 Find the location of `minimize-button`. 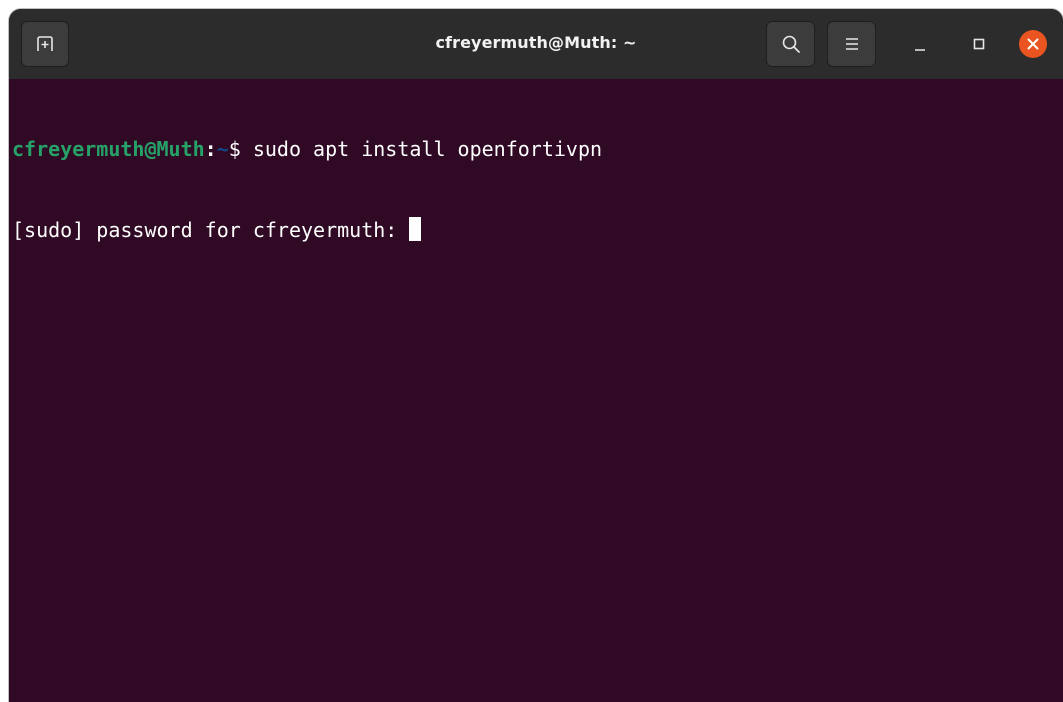

minimize-button is located at coordinates (920, 44).